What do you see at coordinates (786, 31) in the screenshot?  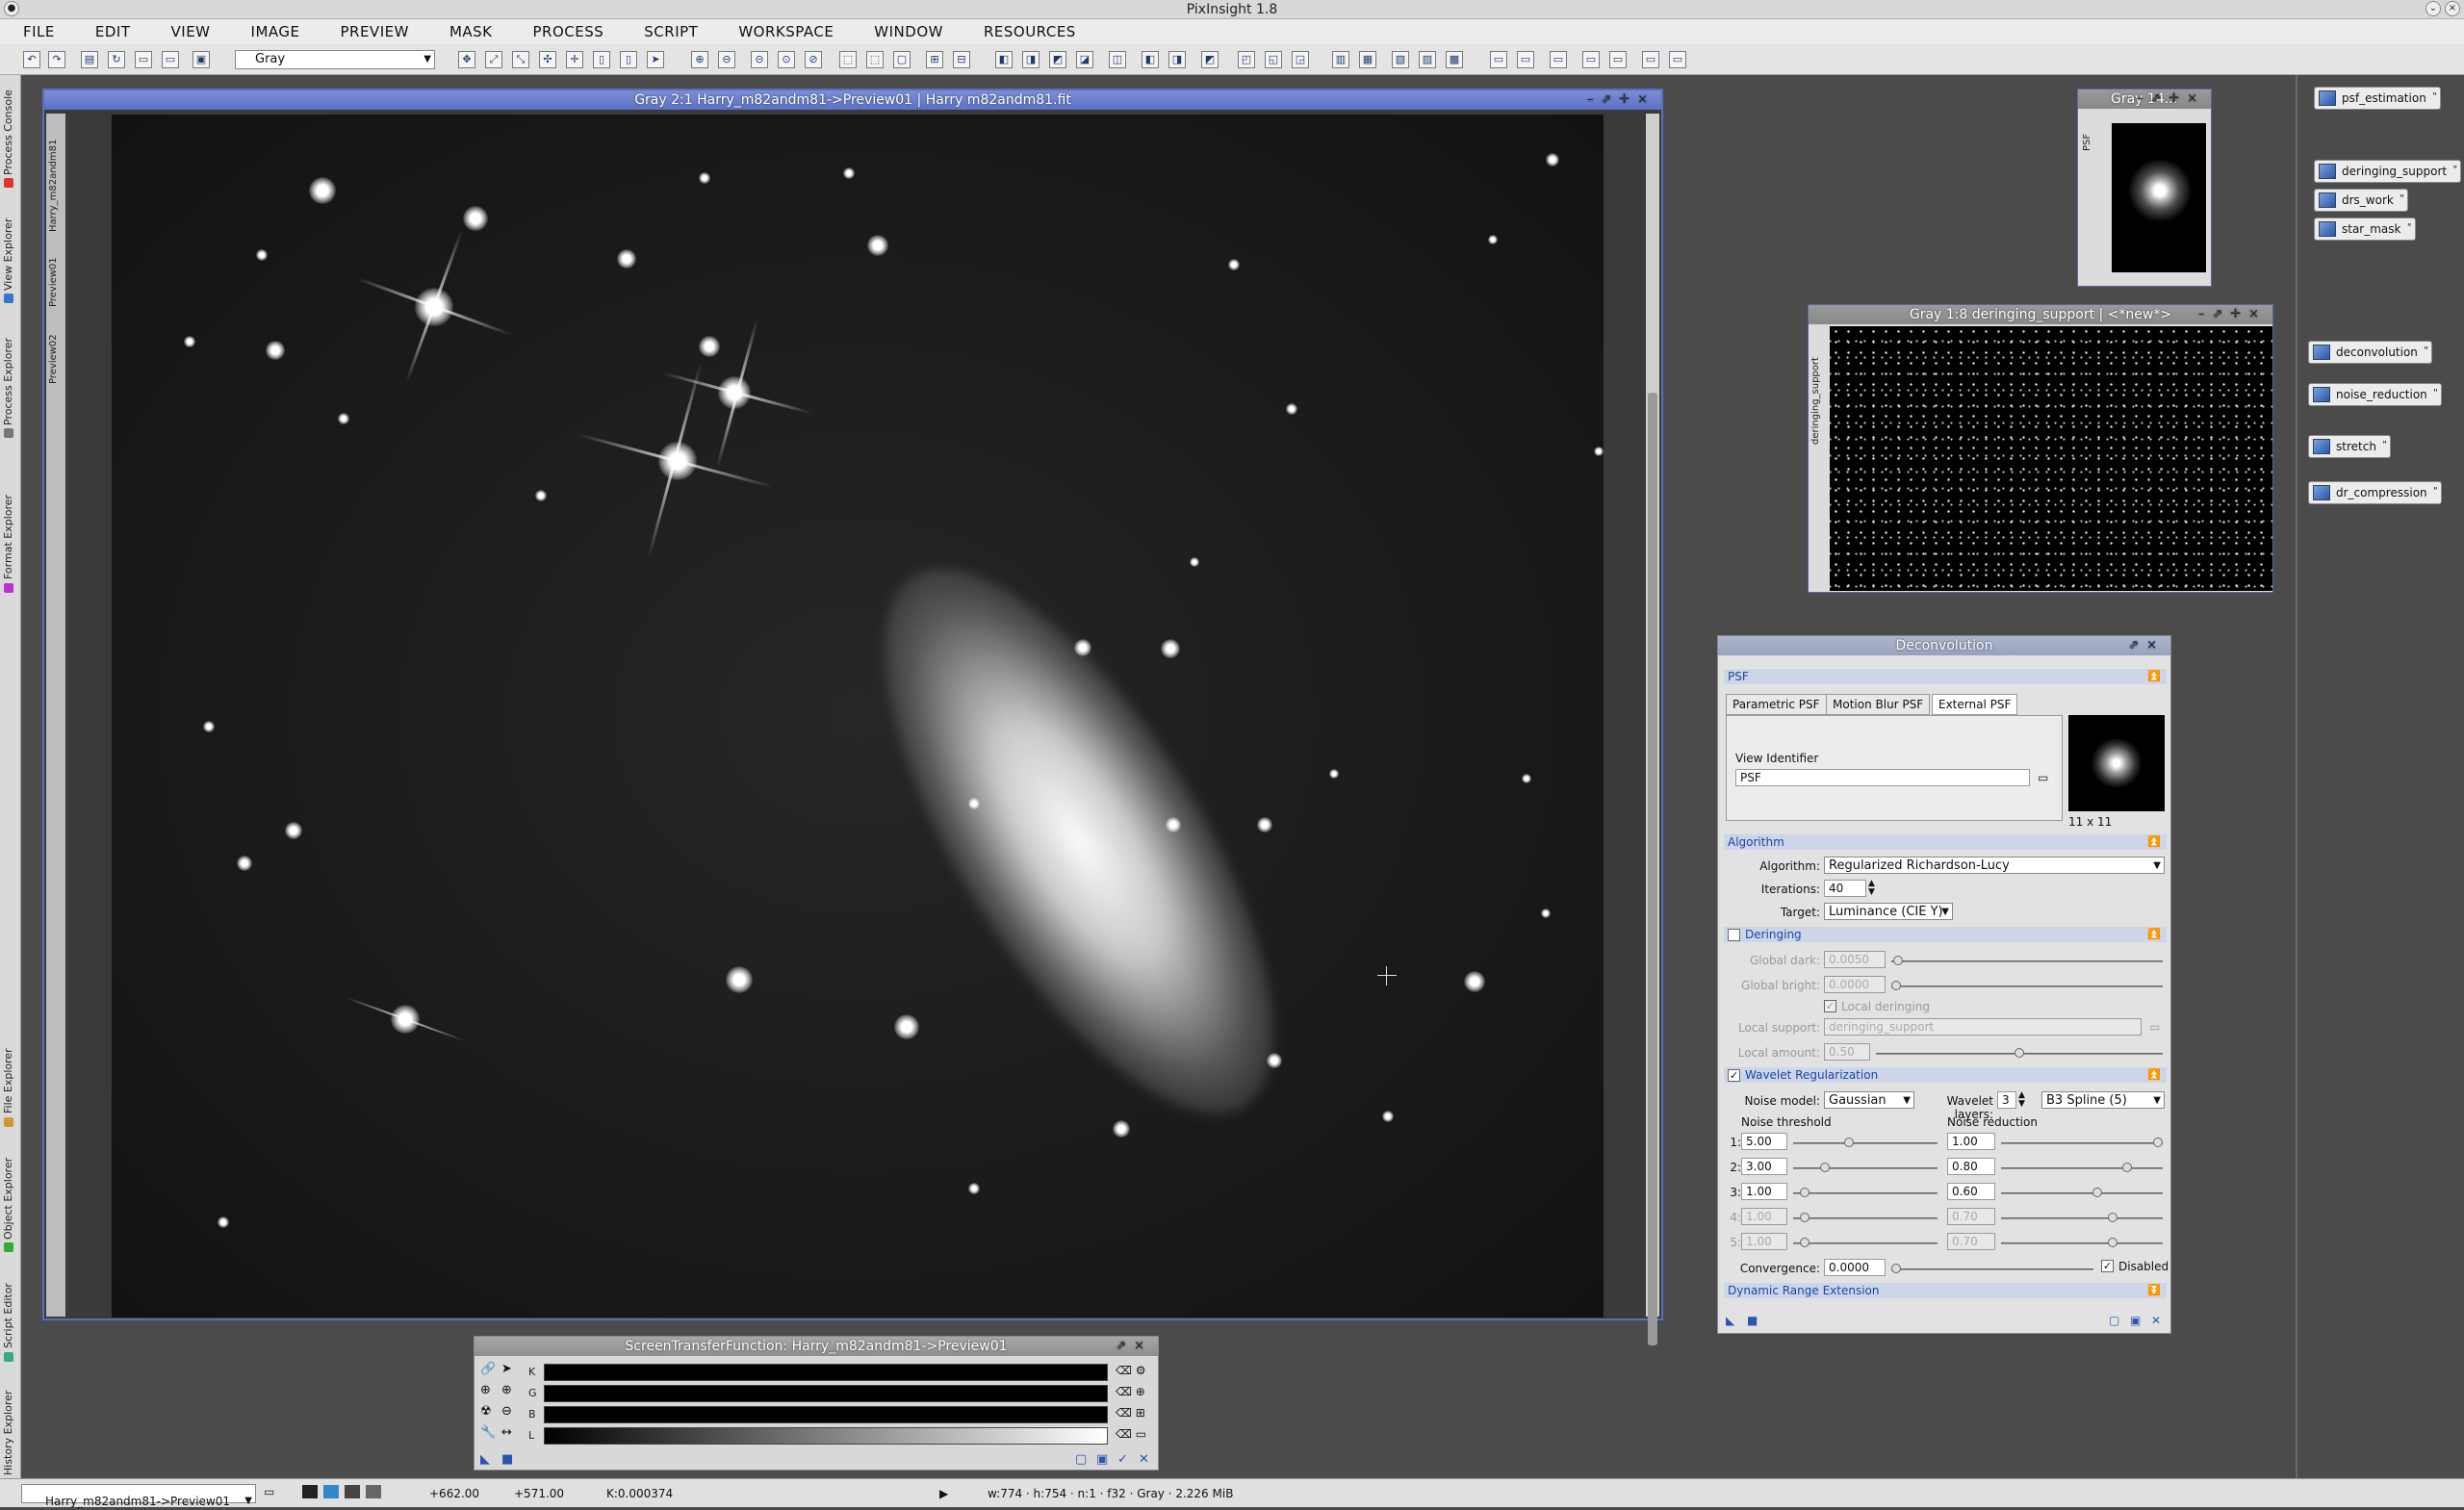 I see `menu-workspace: WORKSPACE` at bounding box center [786, 31].